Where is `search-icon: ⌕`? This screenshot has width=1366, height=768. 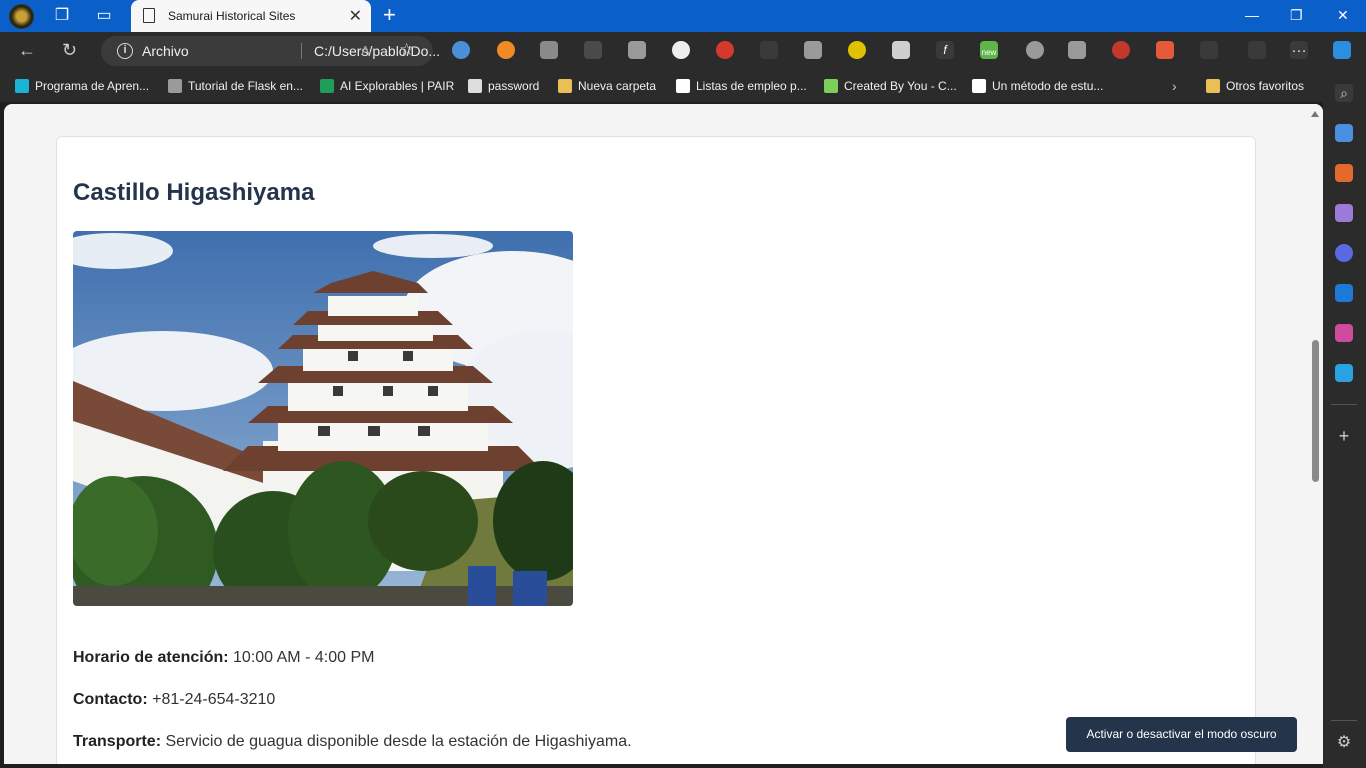 search-icon: ⌕ is located at coordinates (1344, 93).